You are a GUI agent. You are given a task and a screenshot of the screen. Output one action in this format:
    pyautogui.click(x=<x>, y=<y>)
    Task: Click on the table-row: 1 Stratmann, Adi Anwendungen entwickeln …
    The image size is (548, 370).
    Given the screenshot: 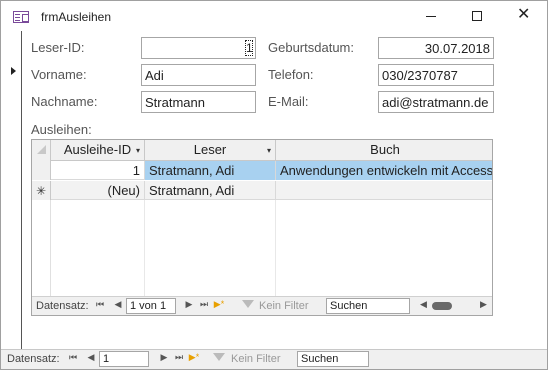 What is the action you would take?
    pyautogui.click(x=262, y=170)
    